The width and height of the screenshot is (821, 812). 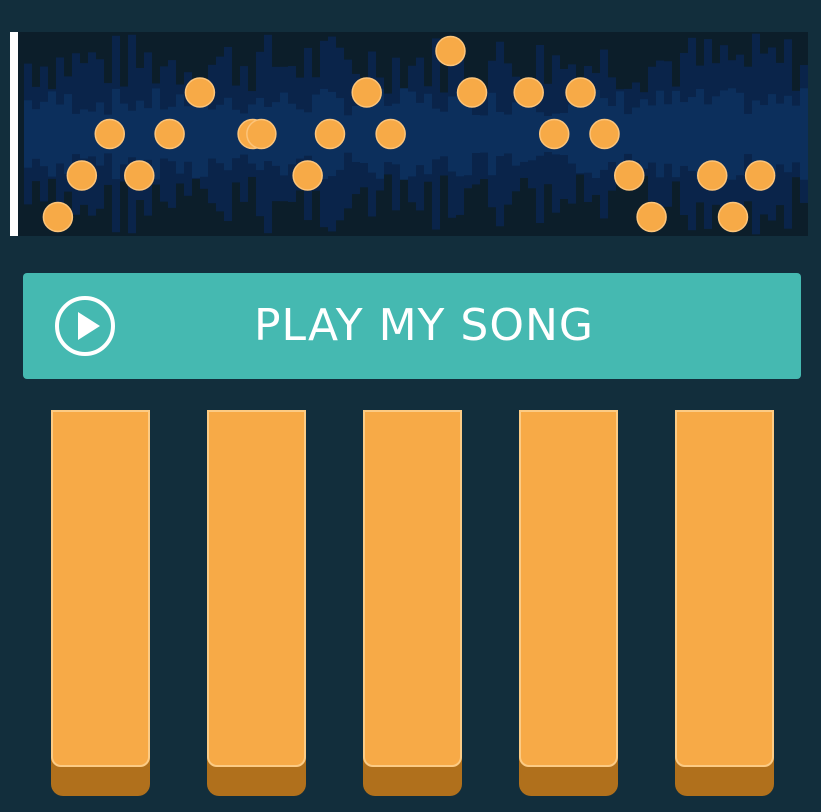 What do you see at coordinates (423, 325) in the screenshot?
I see `play-button-label: PLAY MY SONG` at bounding box center [423, 325].